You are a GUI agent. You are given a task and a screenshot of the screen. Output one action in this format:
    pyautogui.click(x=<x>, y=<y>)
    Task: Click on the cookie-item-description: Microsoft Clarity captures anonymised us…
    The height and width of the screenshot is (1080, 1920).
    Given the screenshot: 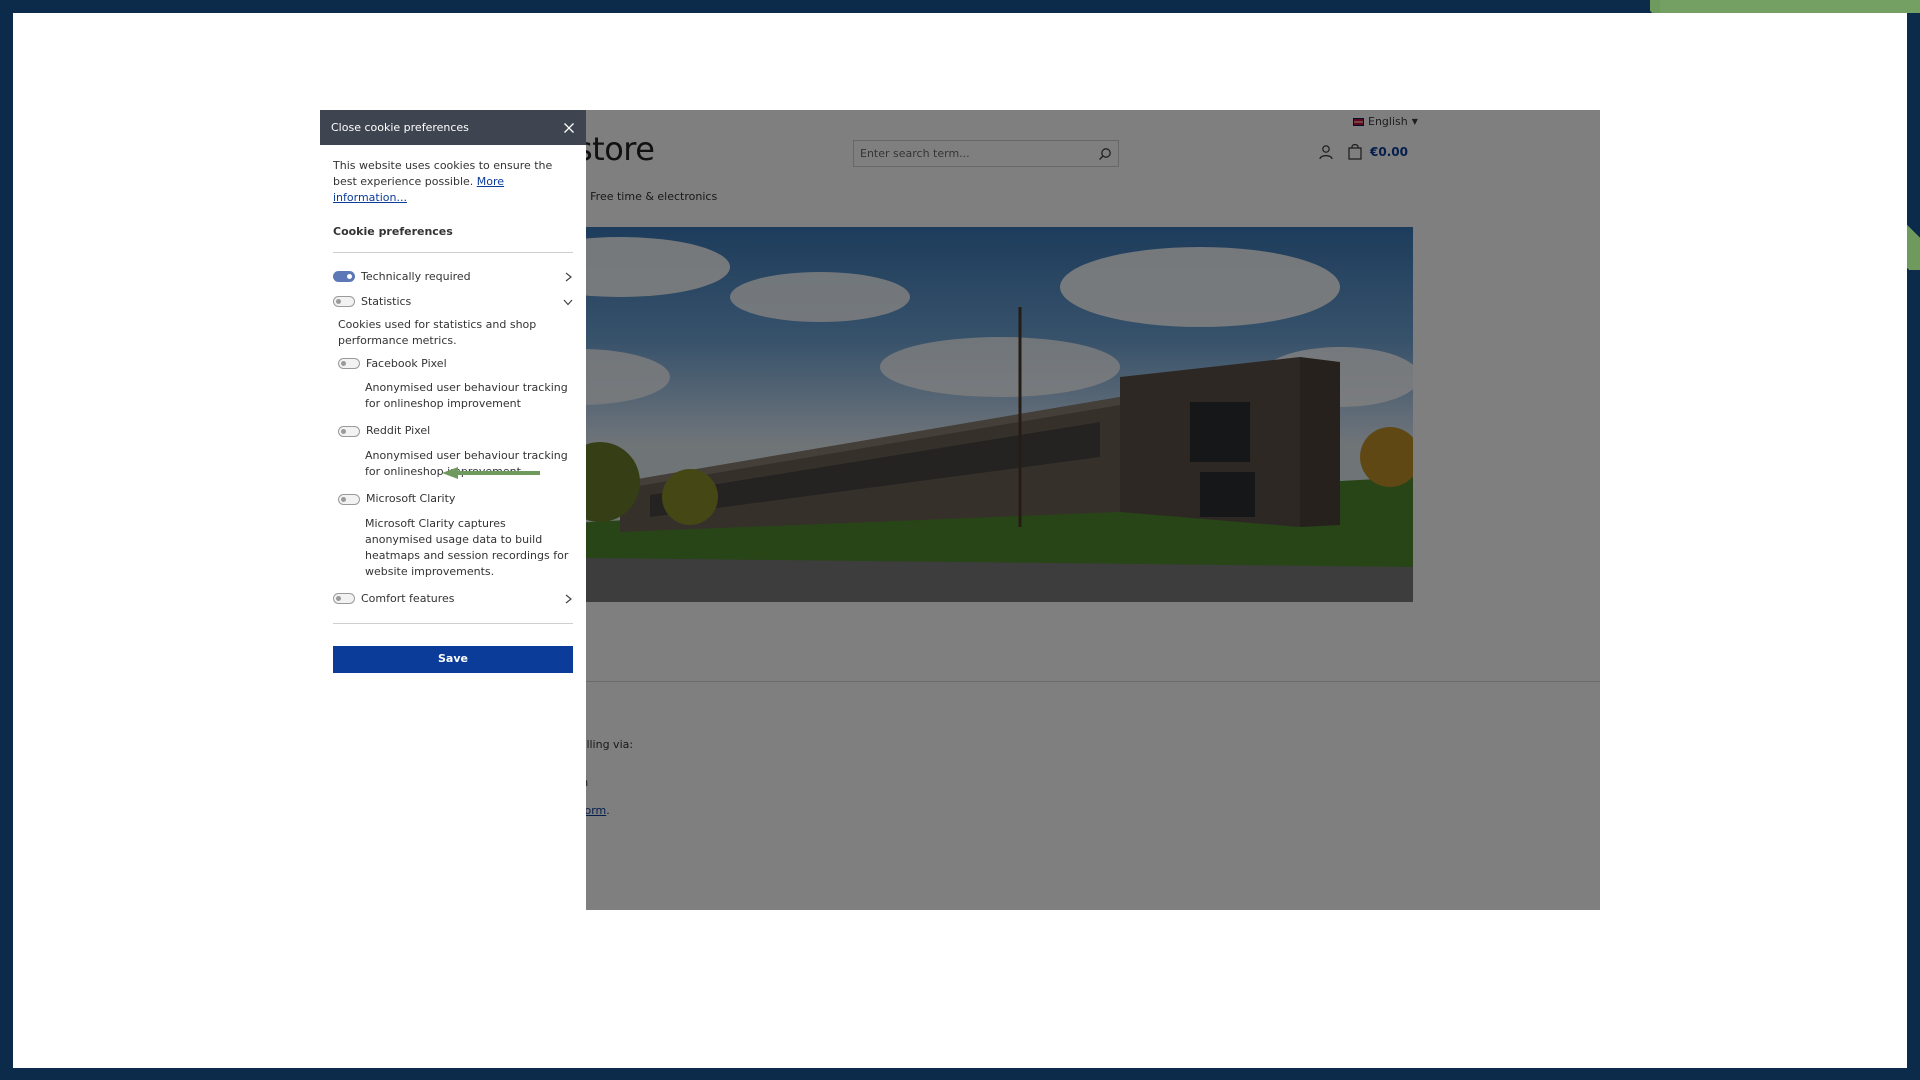 What is the action you would take?
    pyautogui.click(x=467, y=547)
    